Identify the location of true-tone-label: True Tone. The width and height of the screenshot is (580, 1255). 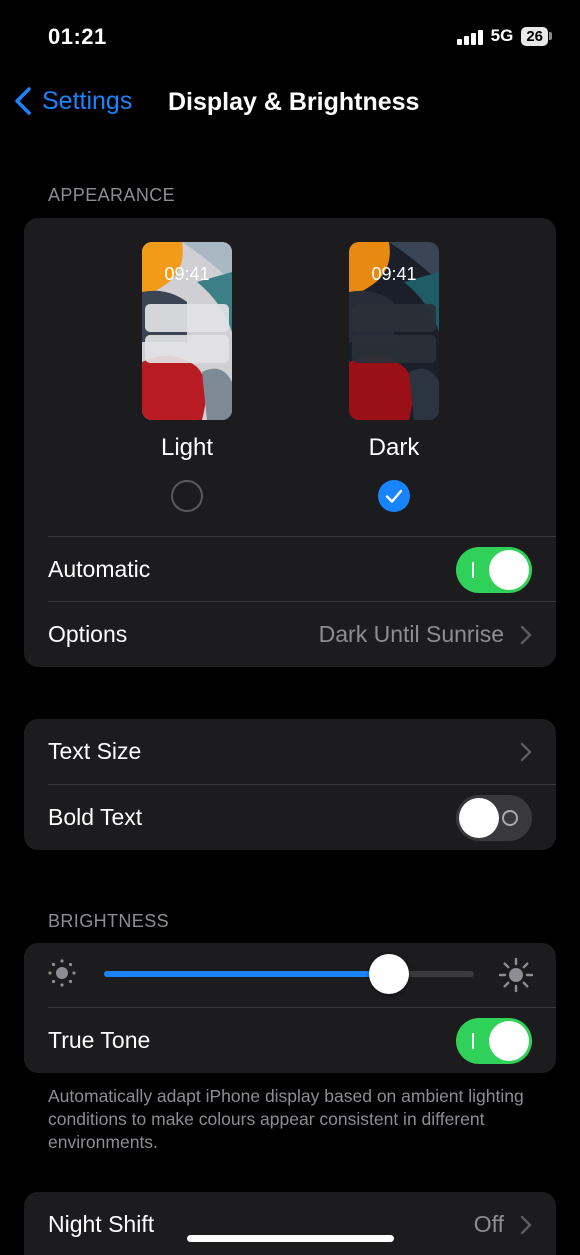
(99, 1040).